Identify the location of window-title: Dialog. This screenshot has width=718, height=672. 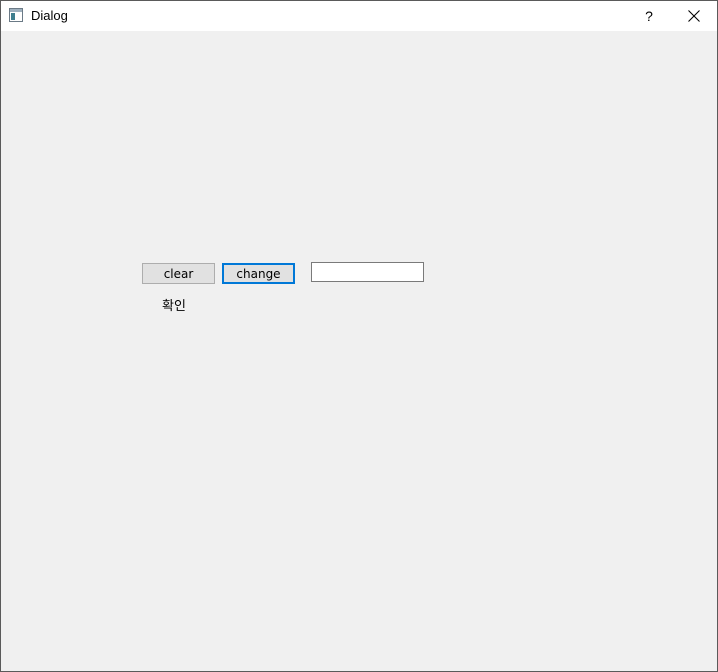
(49, 15).